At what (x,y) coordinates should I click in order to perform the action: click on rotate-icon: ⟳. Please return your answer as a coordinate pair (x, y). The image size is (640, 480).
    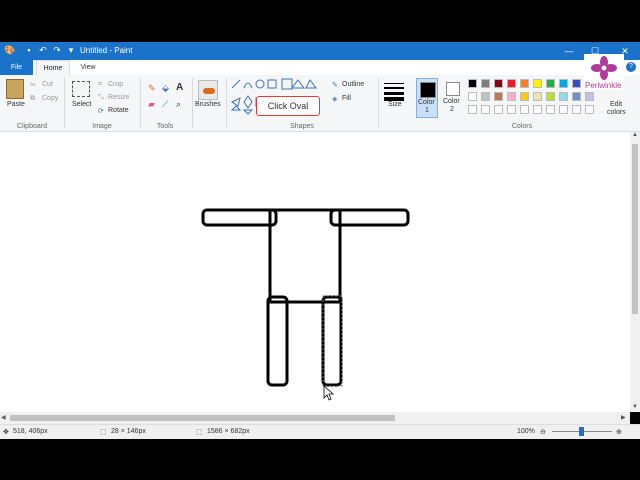
    Looking at the image, I should click on (101, 111).